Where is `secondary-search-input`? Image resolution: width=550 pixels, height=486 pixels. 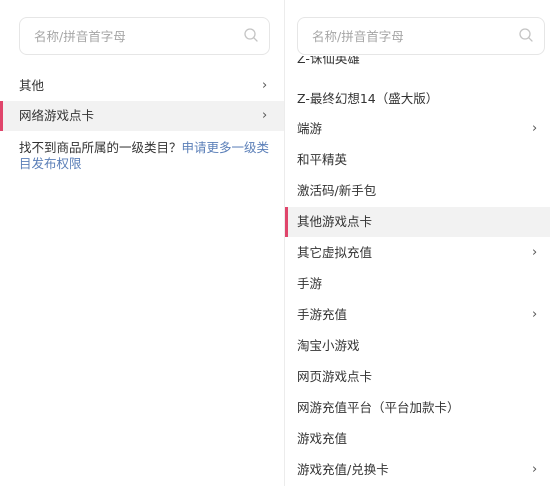 secondary-search-input is located at coordinates (412, 36).